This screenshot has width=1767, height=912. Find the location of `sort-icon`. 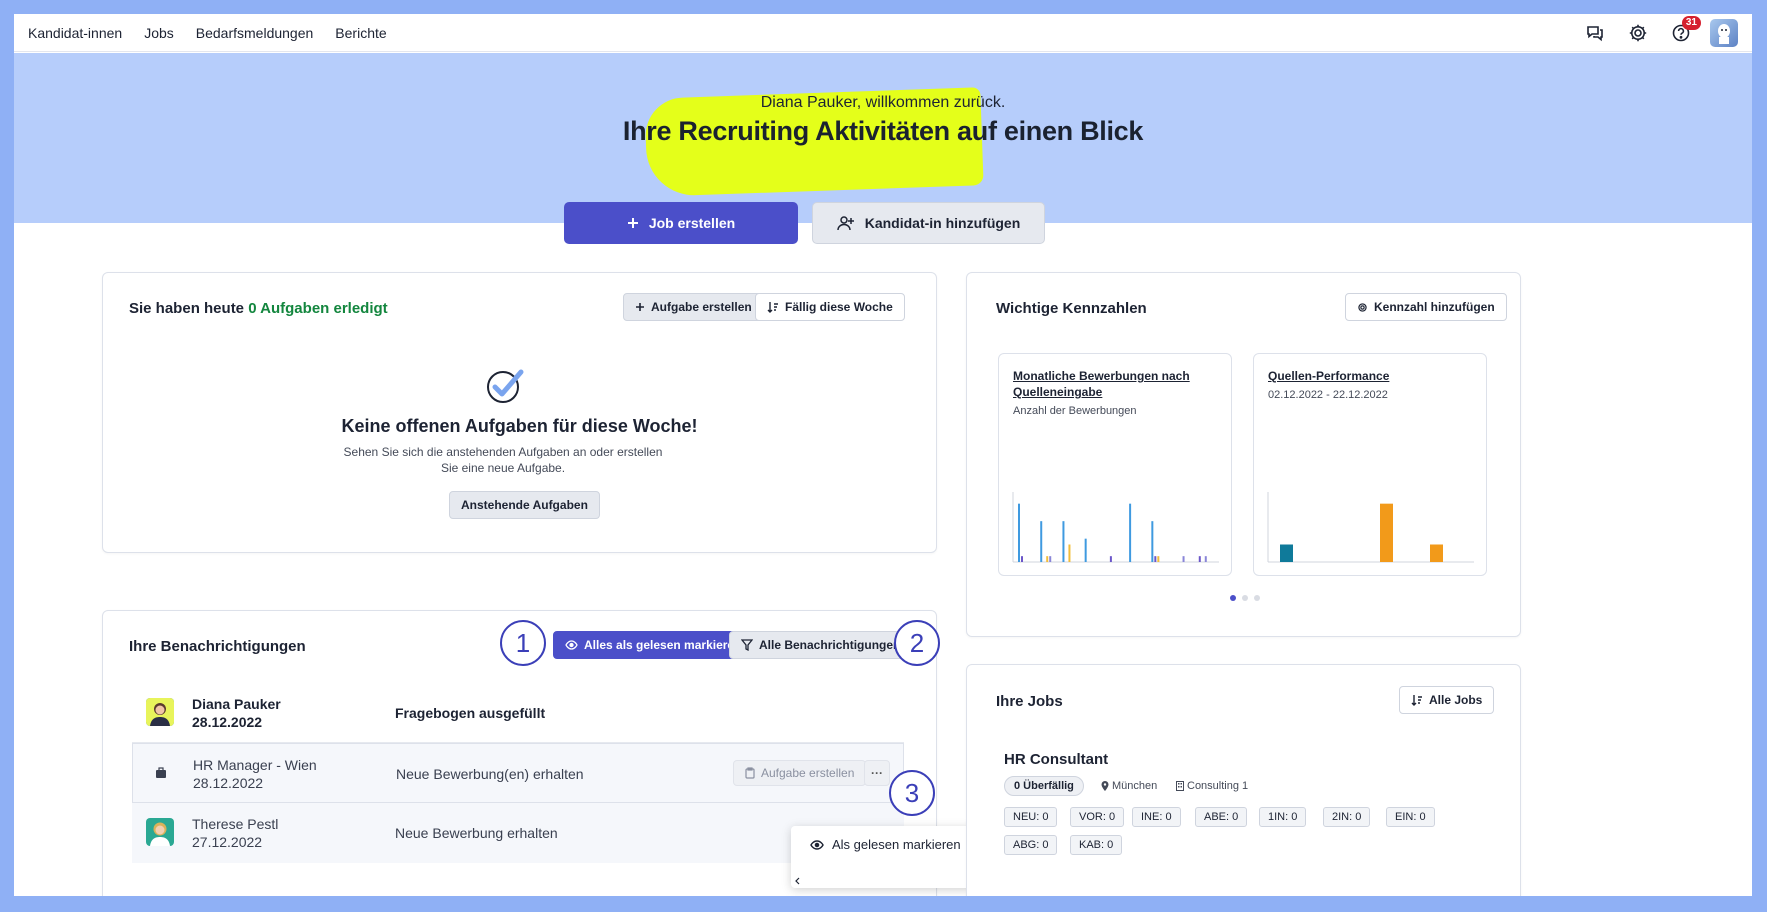

sort-icon is located at coordinates (1416, 700).